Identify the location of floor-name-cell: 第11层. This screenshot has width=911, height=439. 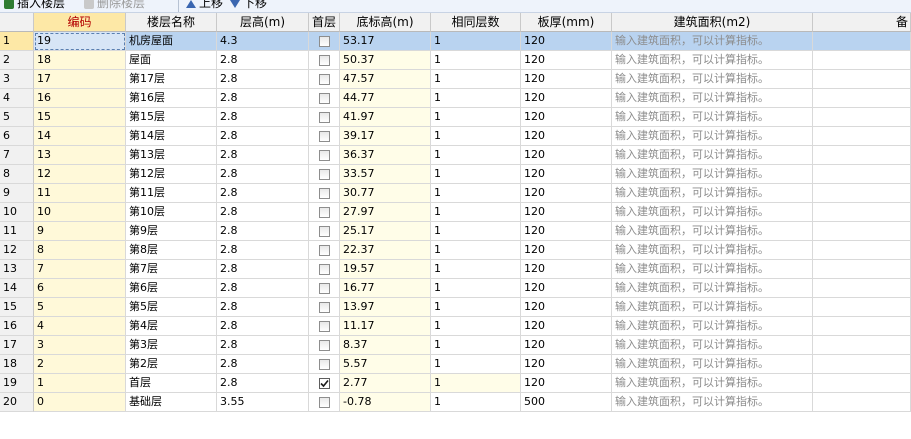
(171, 193).